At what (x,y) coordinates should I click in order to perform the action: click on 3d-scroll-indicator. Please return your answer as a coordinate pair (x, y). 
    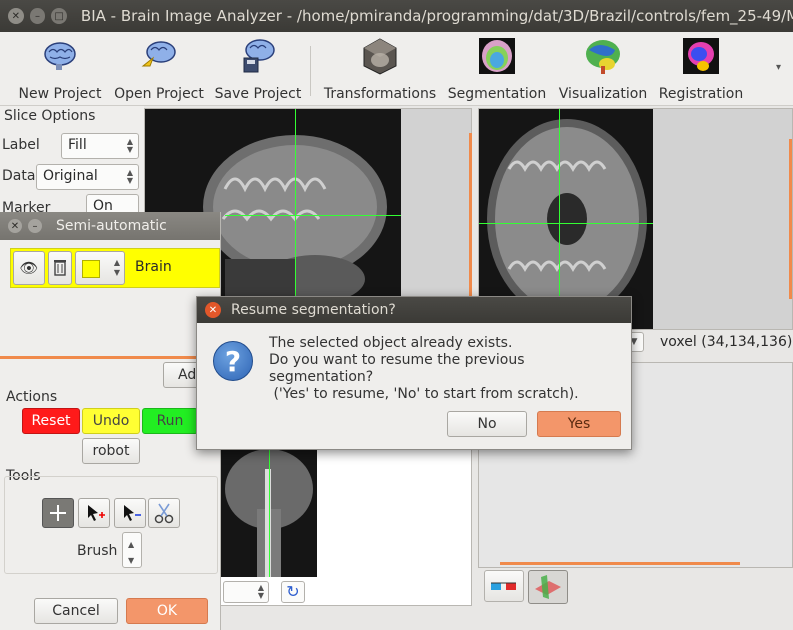
    Looking at the image, I should click on (620, 563).